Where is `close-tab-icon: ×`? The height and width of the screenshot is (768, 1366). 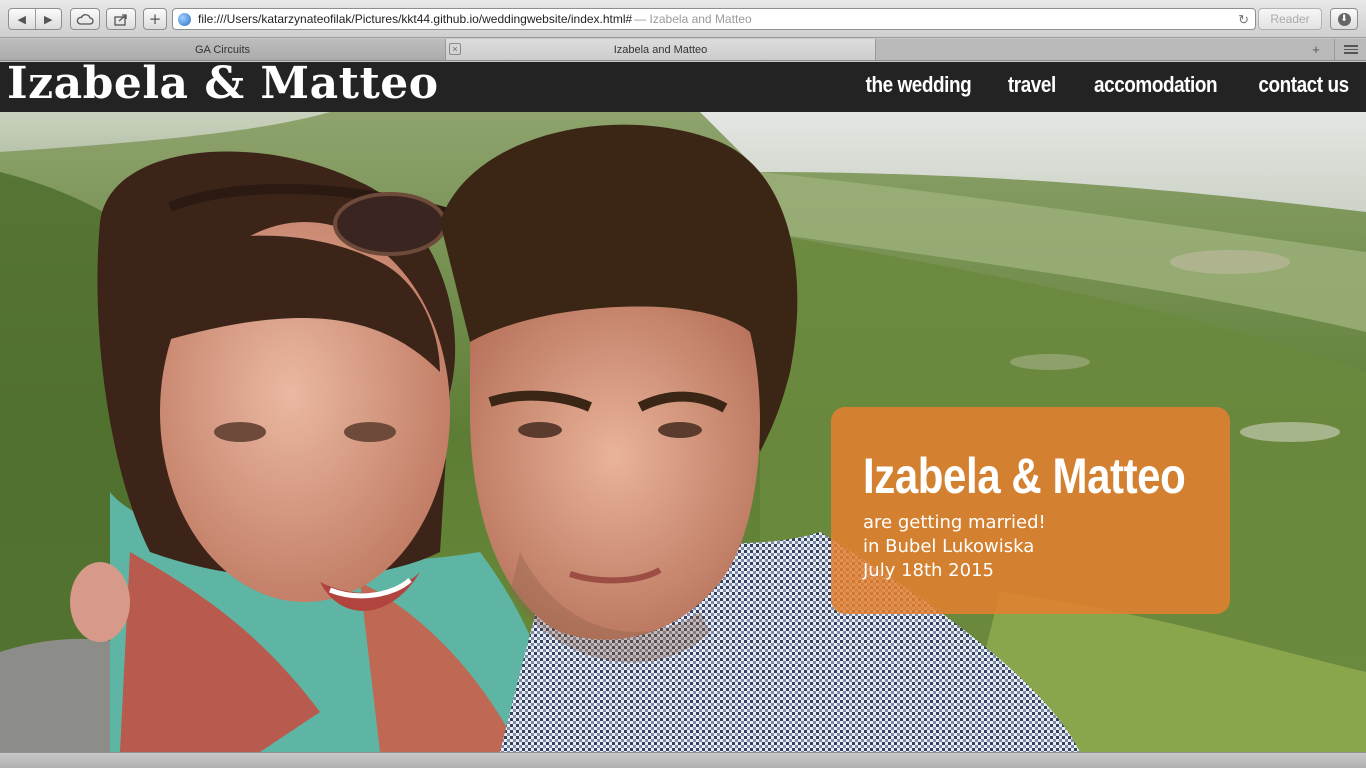 close-tab-icon: × is located at coordinates (455, 49).